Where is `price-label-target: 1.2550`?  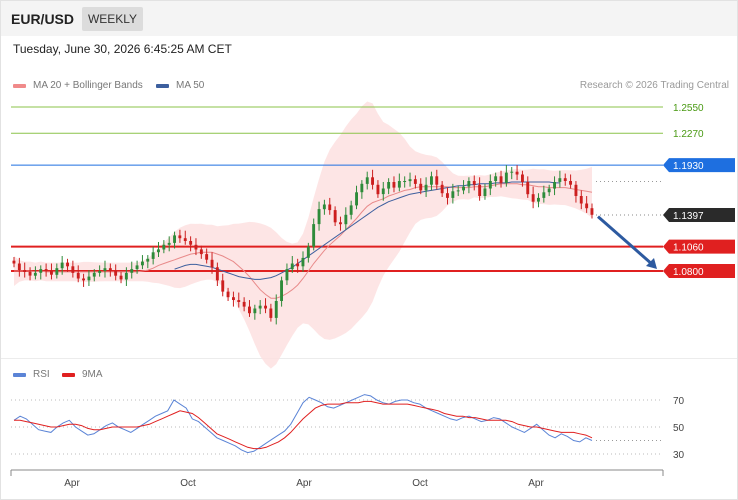
price-label-target: 1.2550 is located at coordinates (688, 108).